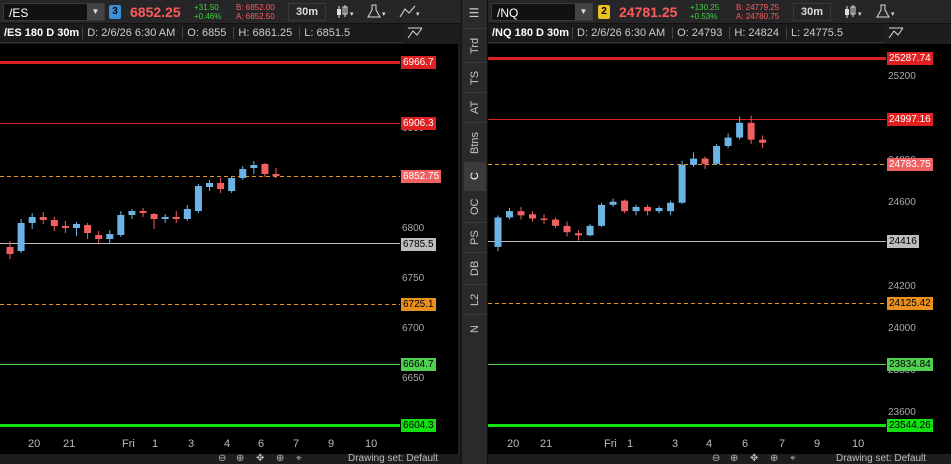  I want to click on side-tab-n: N, so click(475, 329).